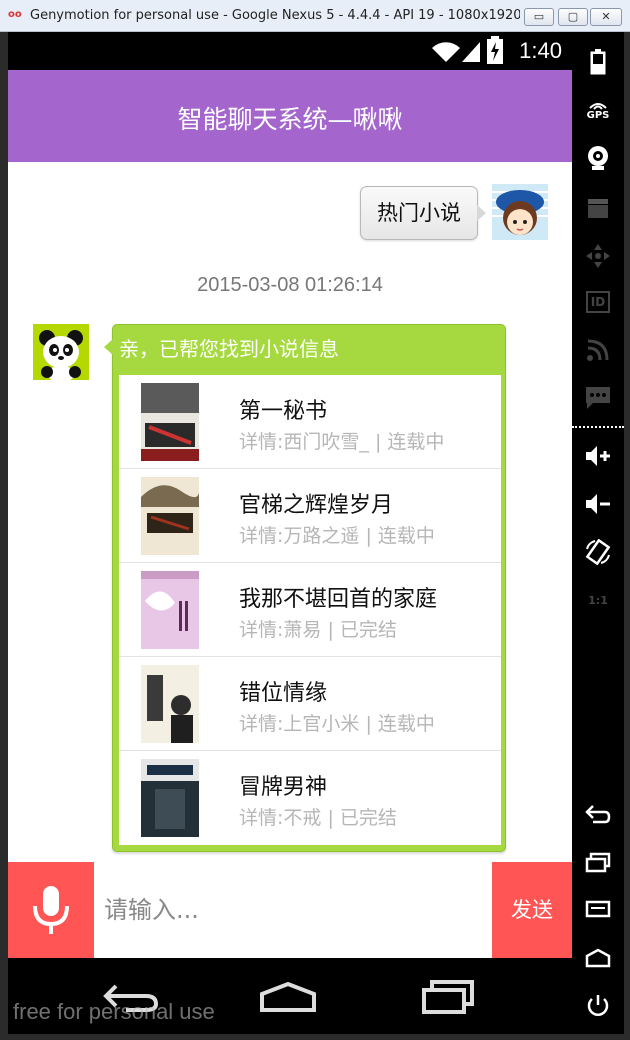 This screenshot has width=630, height=1040. I want to click on rss-icon, so click(598, 350).